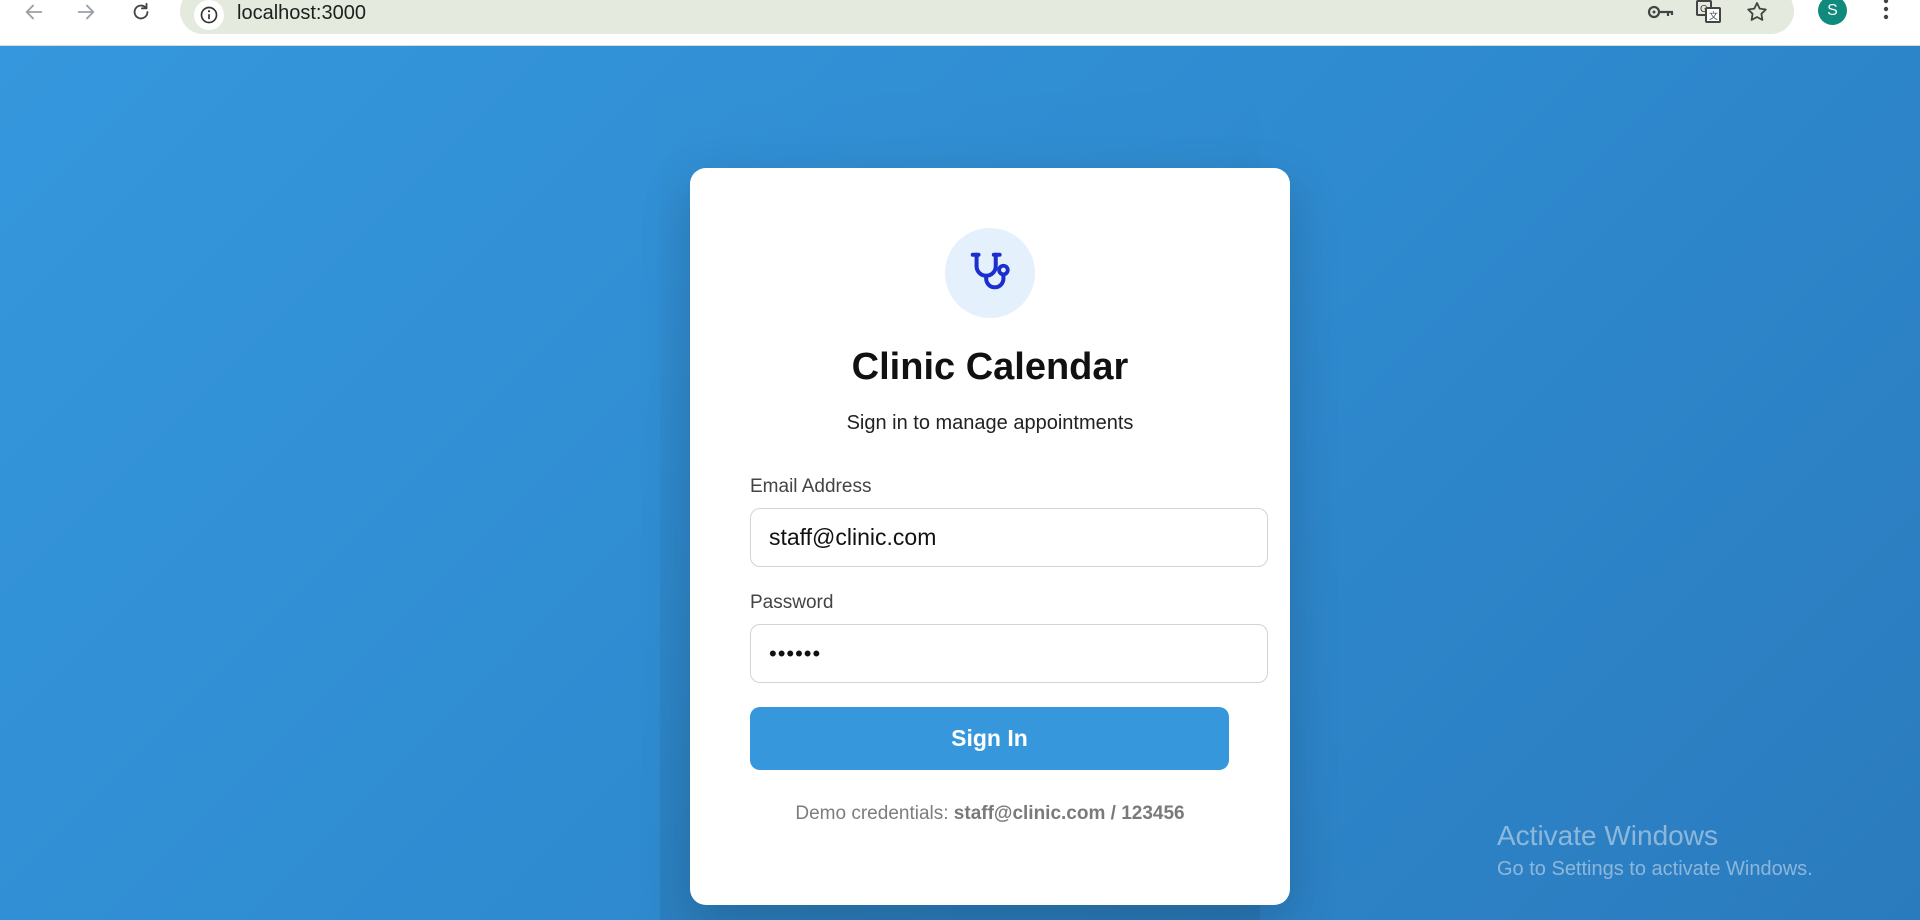 The height and width of the screenshot is (920, 1920). Describe the element at coordinates (301, 13) in the screenshot. I see `url-text: localhost:3000` at that location.